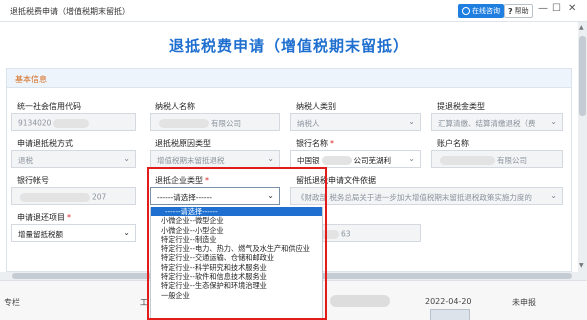 This screenshot has height=320, width=587. What do you see at coordinates (336, 180) in the screenshot?
I see `basis-label: 留抵退税申请文件依据` at bounding box center [336, 180].